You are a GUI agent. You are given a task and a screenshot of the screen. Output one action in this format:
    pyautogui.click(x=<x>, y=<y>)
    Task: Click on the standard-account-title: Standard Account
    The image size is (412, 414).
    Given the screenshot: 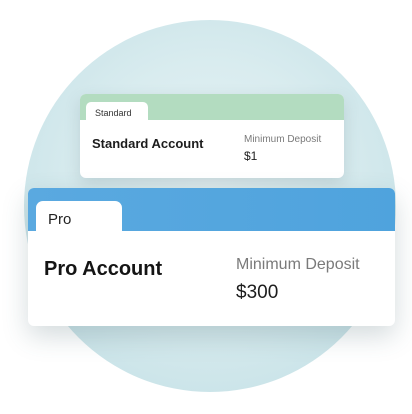 What is the action you would take?
    pyautogui.click(x=148, y=143)
    